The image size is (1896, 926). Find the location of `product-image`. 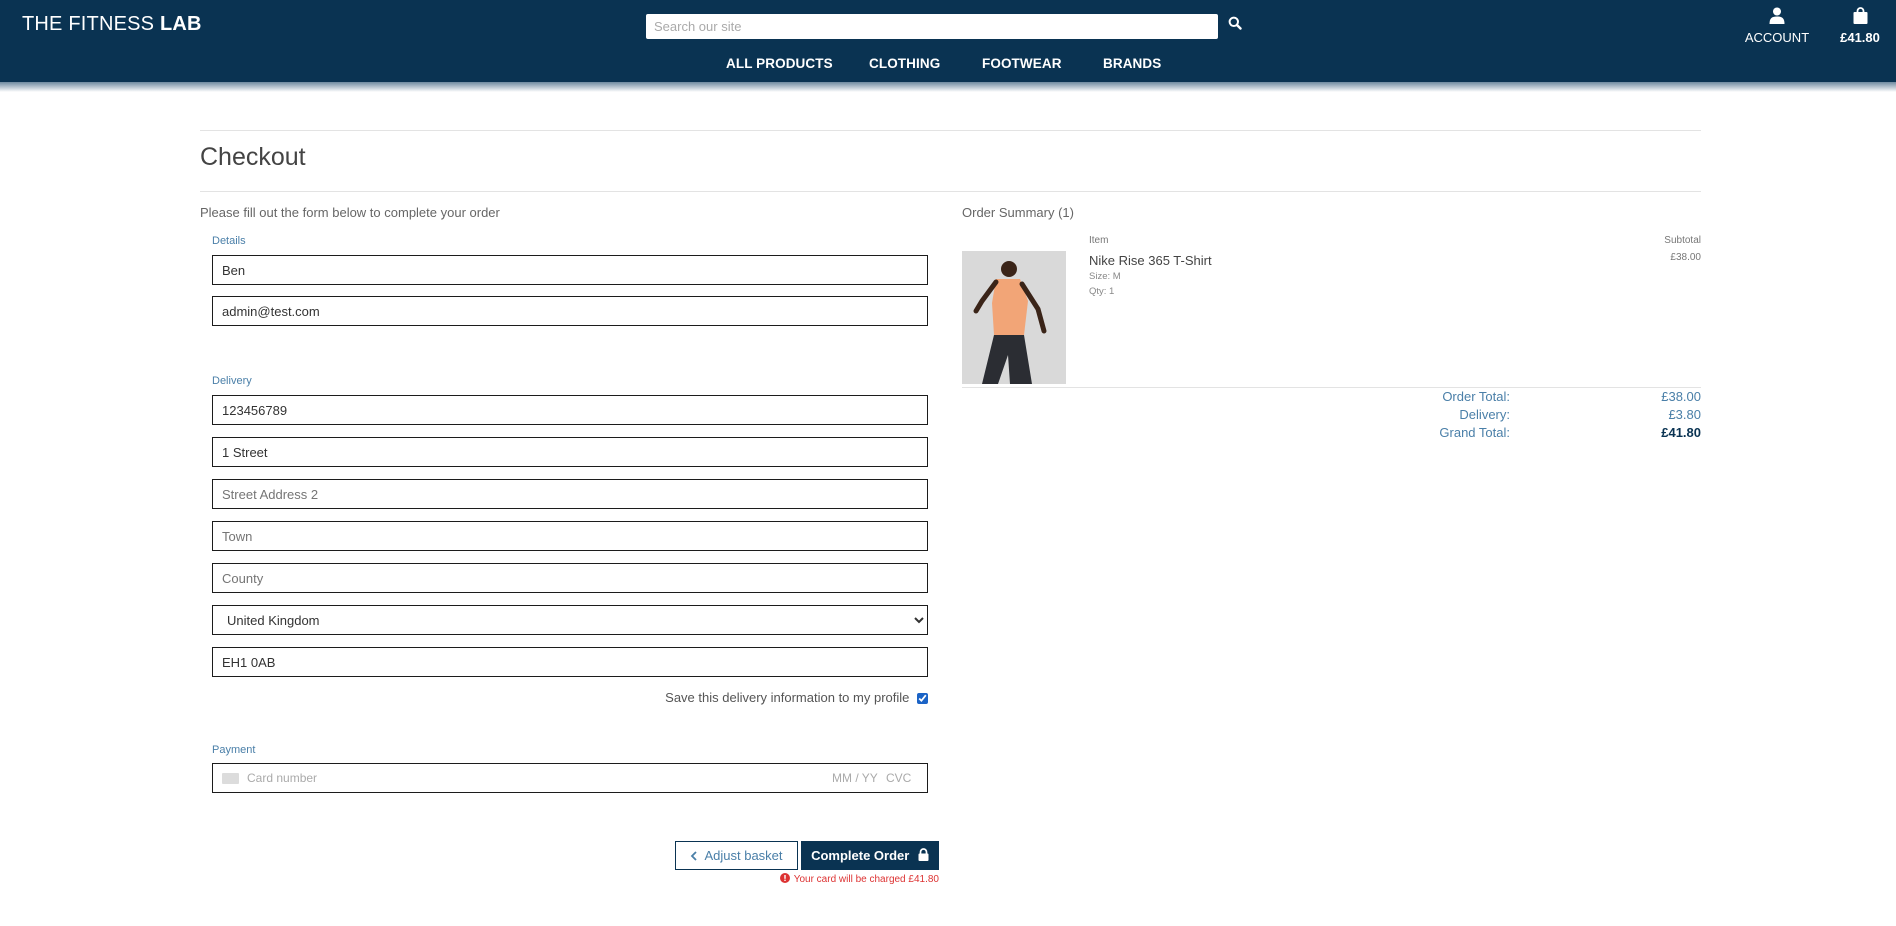

product-image is located at coordinates (1014, 317).